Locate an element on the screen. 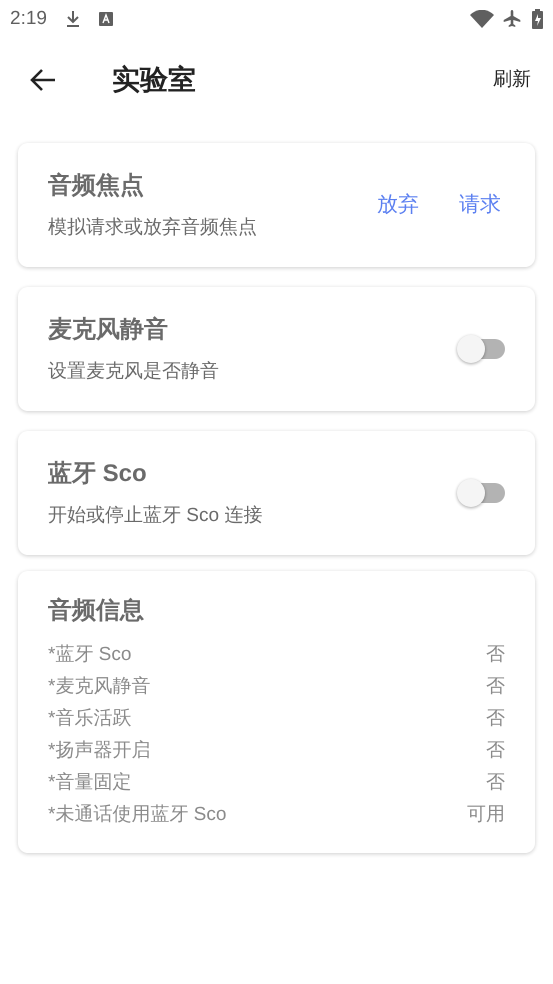  wifi-icon is located at coordinates (482, 19).